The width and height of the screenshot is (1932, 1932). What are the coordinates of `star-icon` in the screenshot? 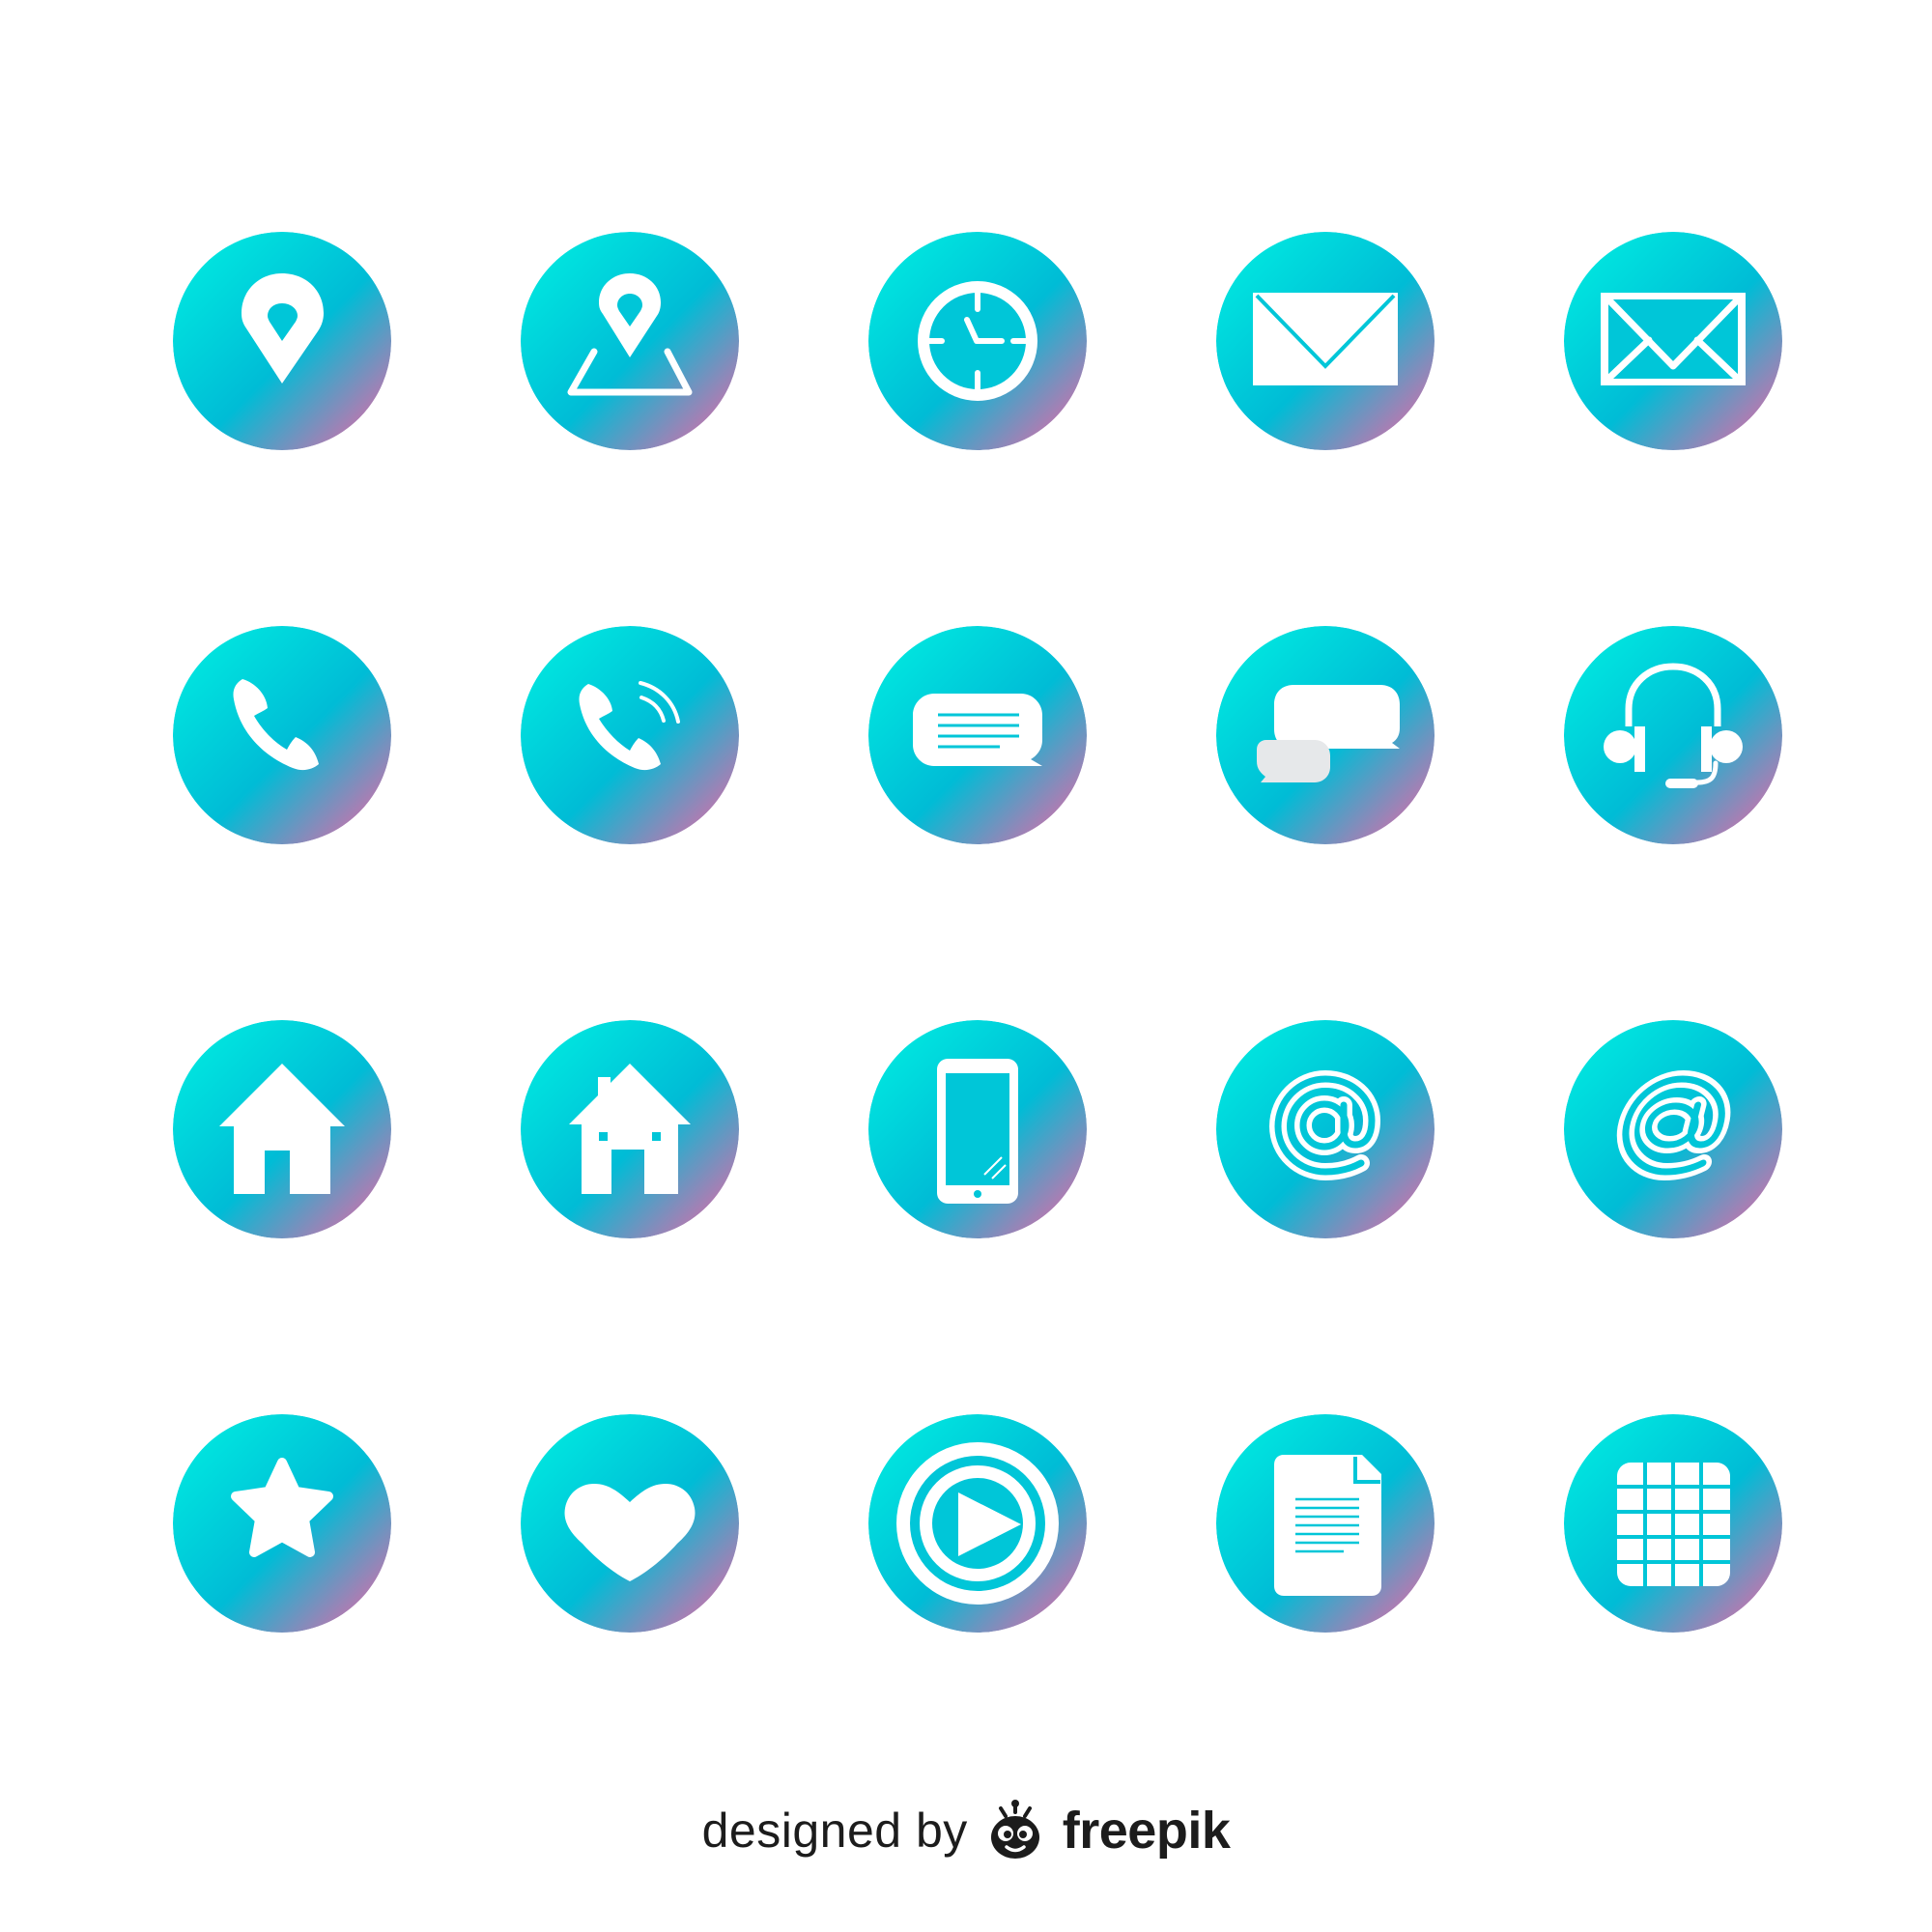 It's located at (282, 1523).